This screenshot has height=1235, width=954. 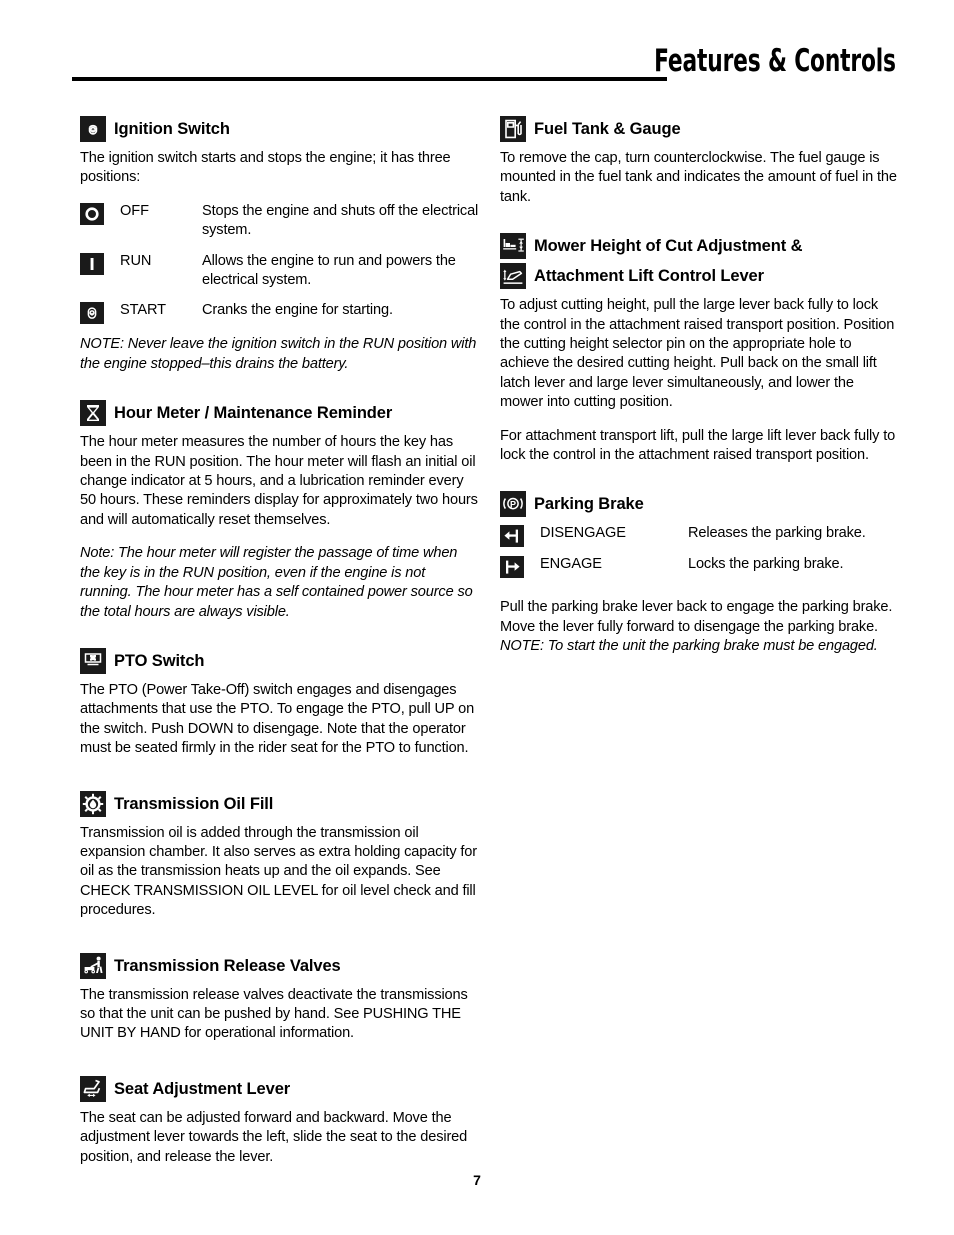 What do you see at coordinates (93, 803) in the screenshot?
I see `gear-oil-drop-icon` at bounding box center [93, 803].